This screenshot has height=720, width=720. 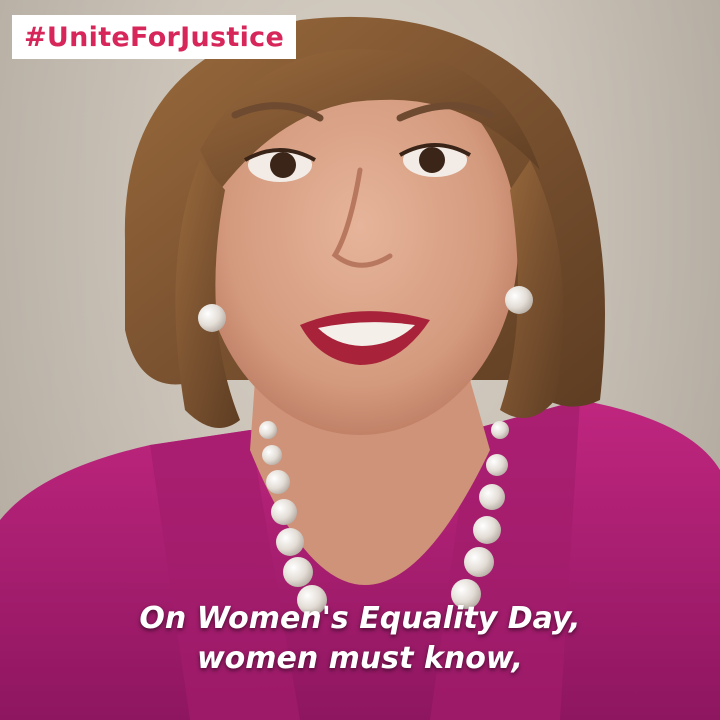 I want to click on caption-line-2: women must know,, so click(x=360, y=658).